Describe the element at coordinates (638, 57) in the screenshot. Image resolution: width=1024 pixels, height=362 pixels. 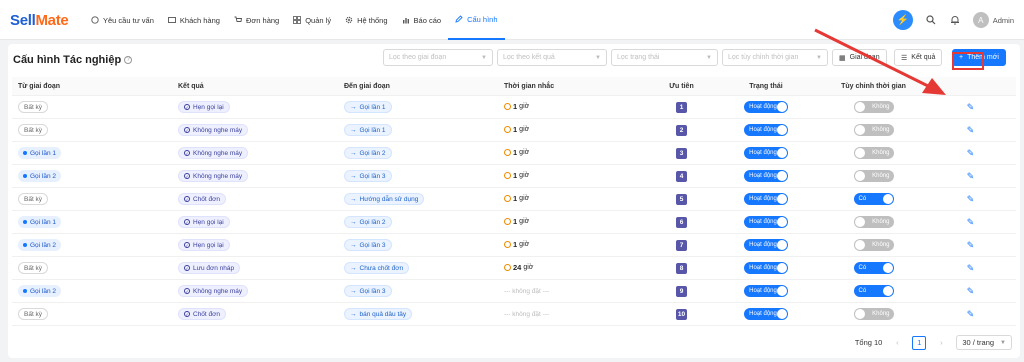
I see `status-filter-placeholder: Lọc trạng thái` at that location.